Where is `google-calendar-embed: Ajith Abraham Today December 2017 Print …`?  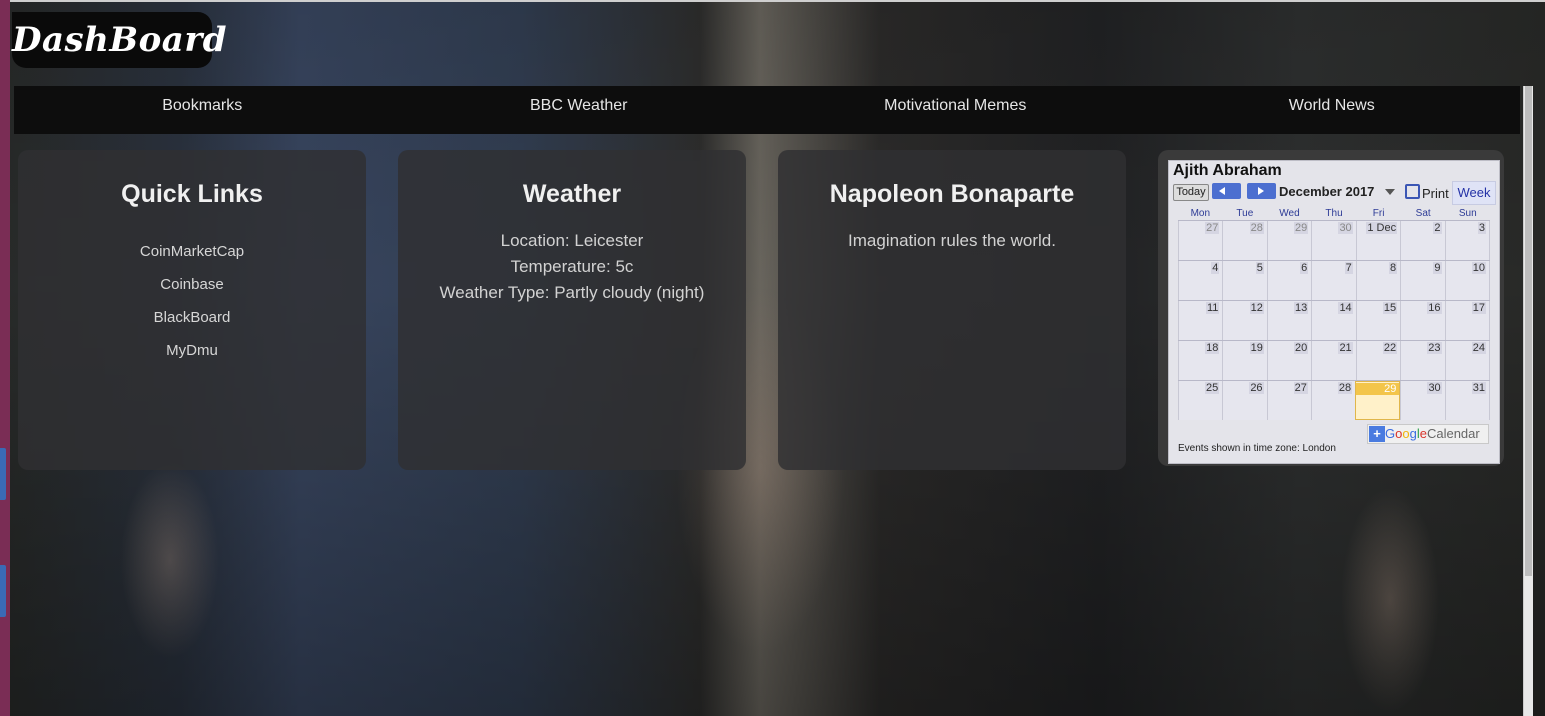 google-calendar-embed: Ajith Abraham Today December 2017 Print … is located at coordinates (1334, 312).